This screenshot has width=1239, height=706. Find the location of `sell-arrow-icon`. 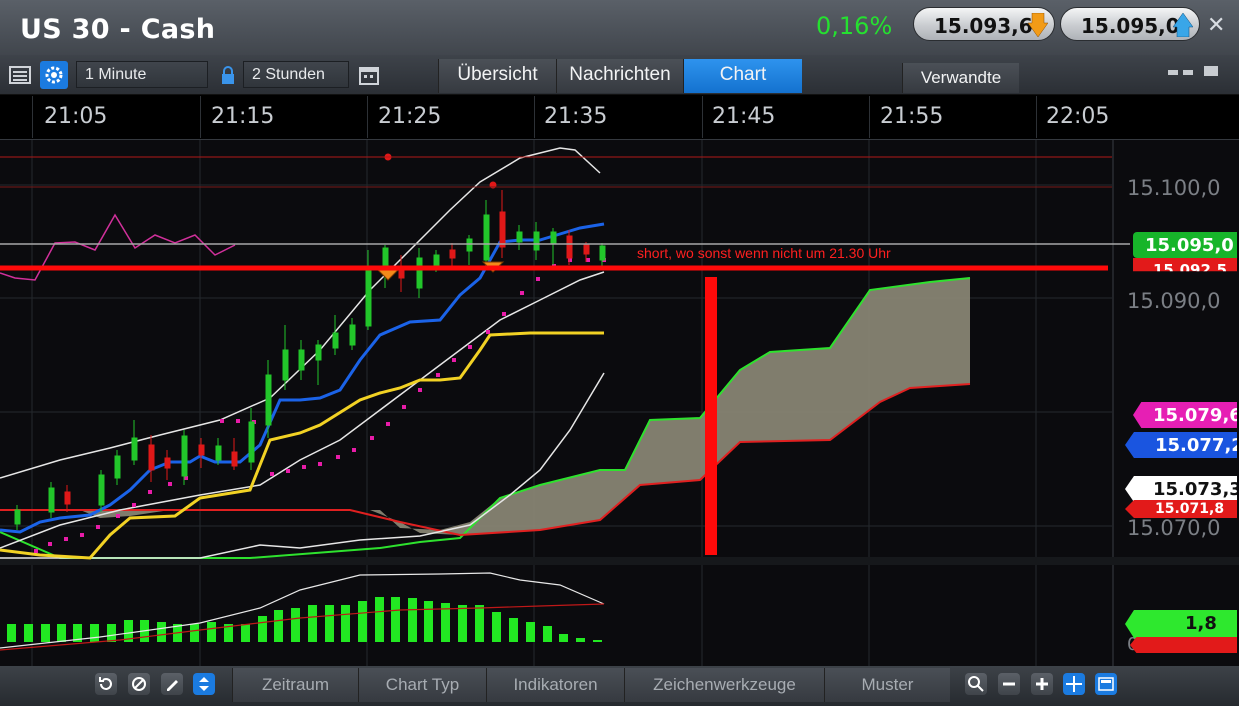

sell-arrow-icon is located at coordinates (1038, 25).